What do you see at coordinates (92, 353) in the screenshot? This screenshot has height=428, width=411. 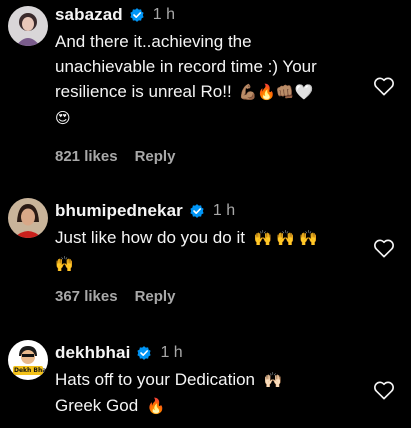 I see `username: dekhbhai` at bounding box center [92, 353].